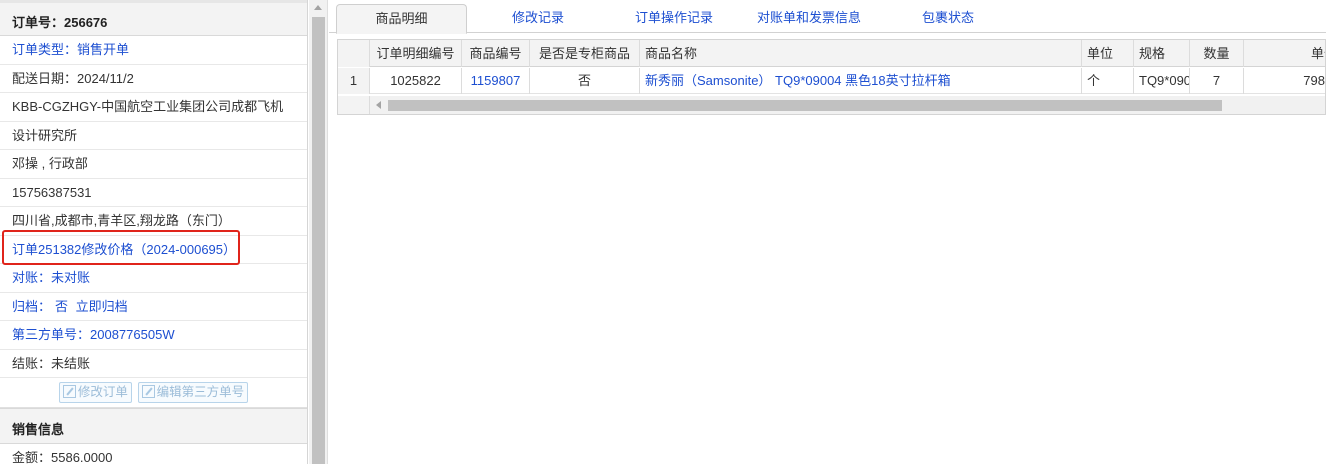 The width and height of the screenshot is (1326, 464). I want to click on price-change-highlight, so click(121, 247).